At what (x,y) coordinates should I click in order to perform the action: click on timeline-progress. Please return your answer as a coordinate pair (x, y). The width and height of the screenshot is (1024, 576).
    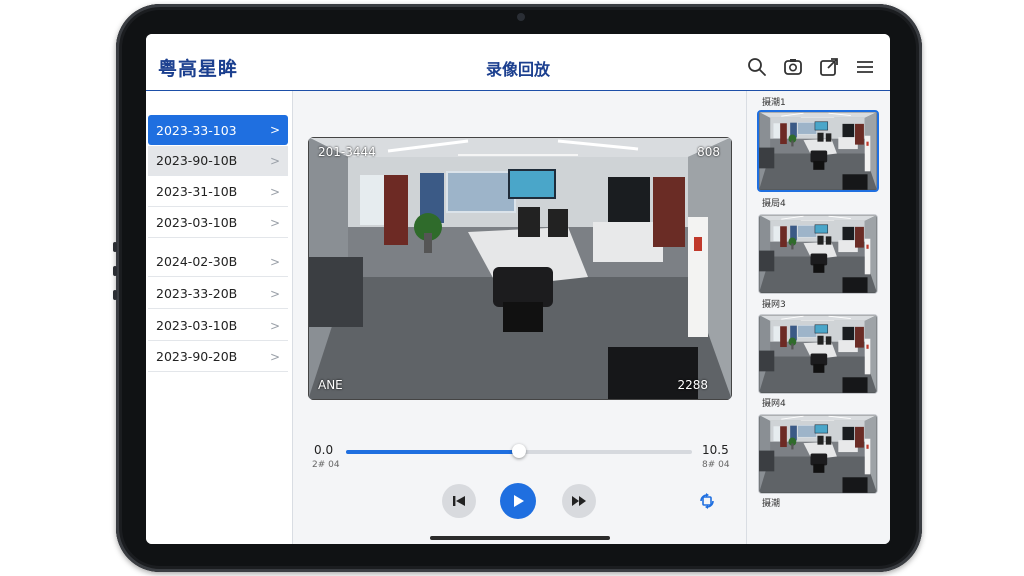
    Looking at the image, I should click on (432, 452).